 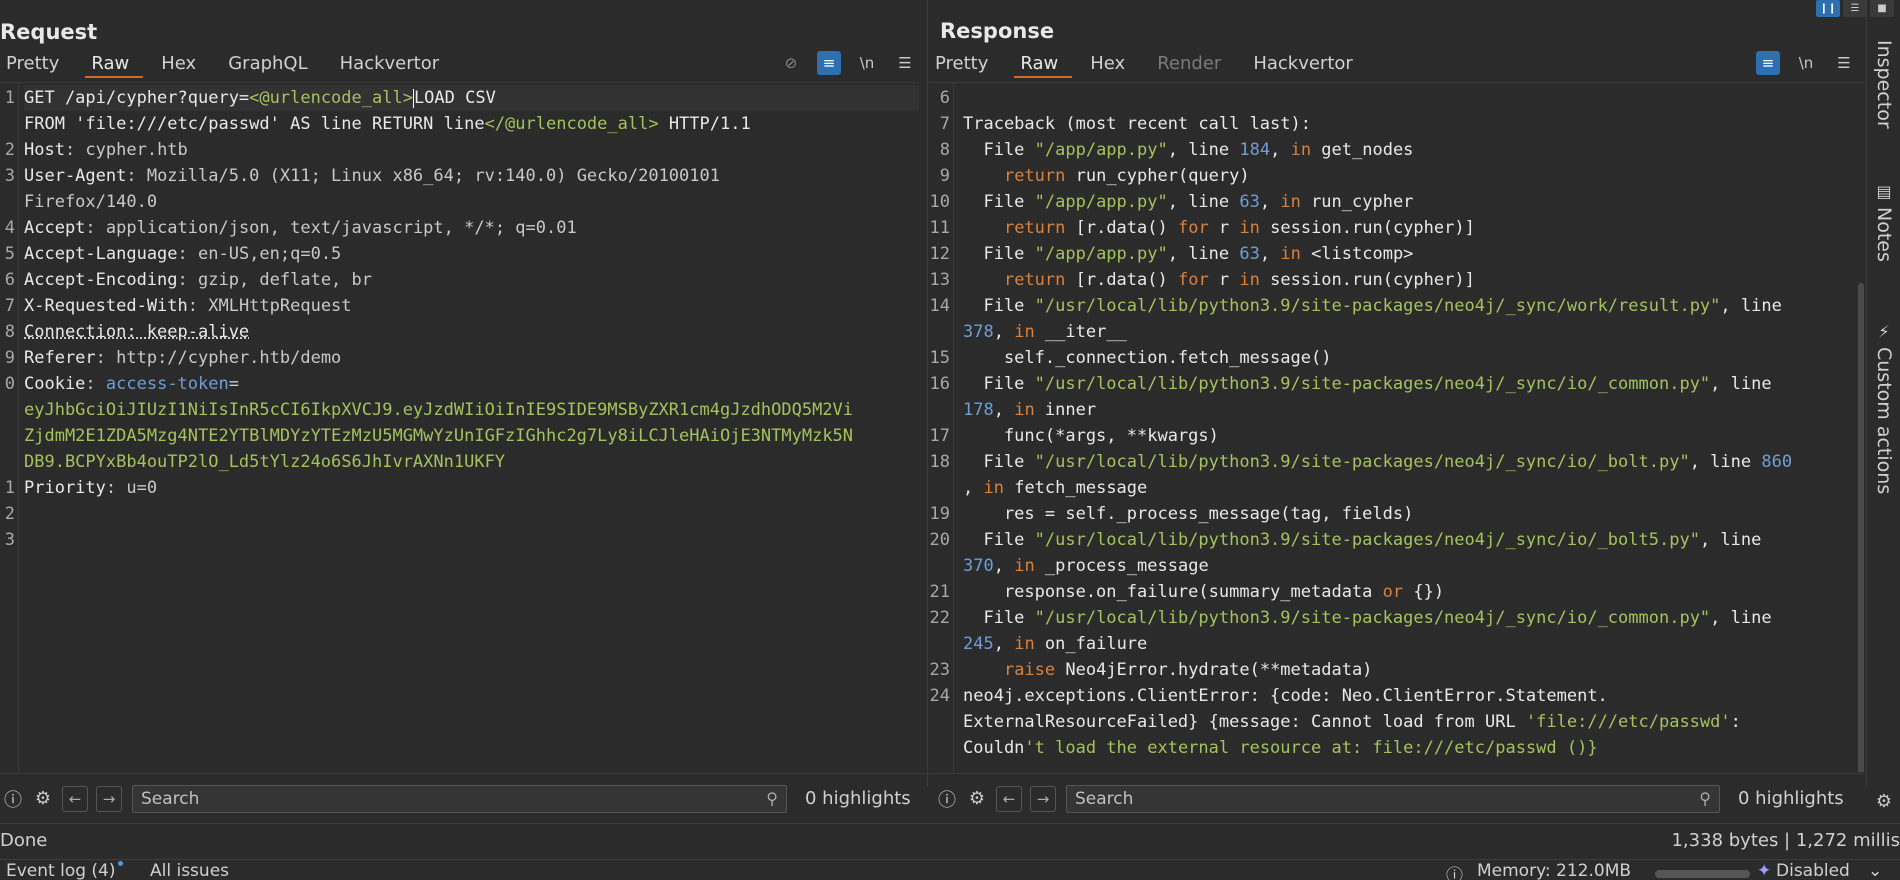 I want to click on sidebar-tab-custom-actions: ⚡ Custom actions, so click(x=1884, y=408).